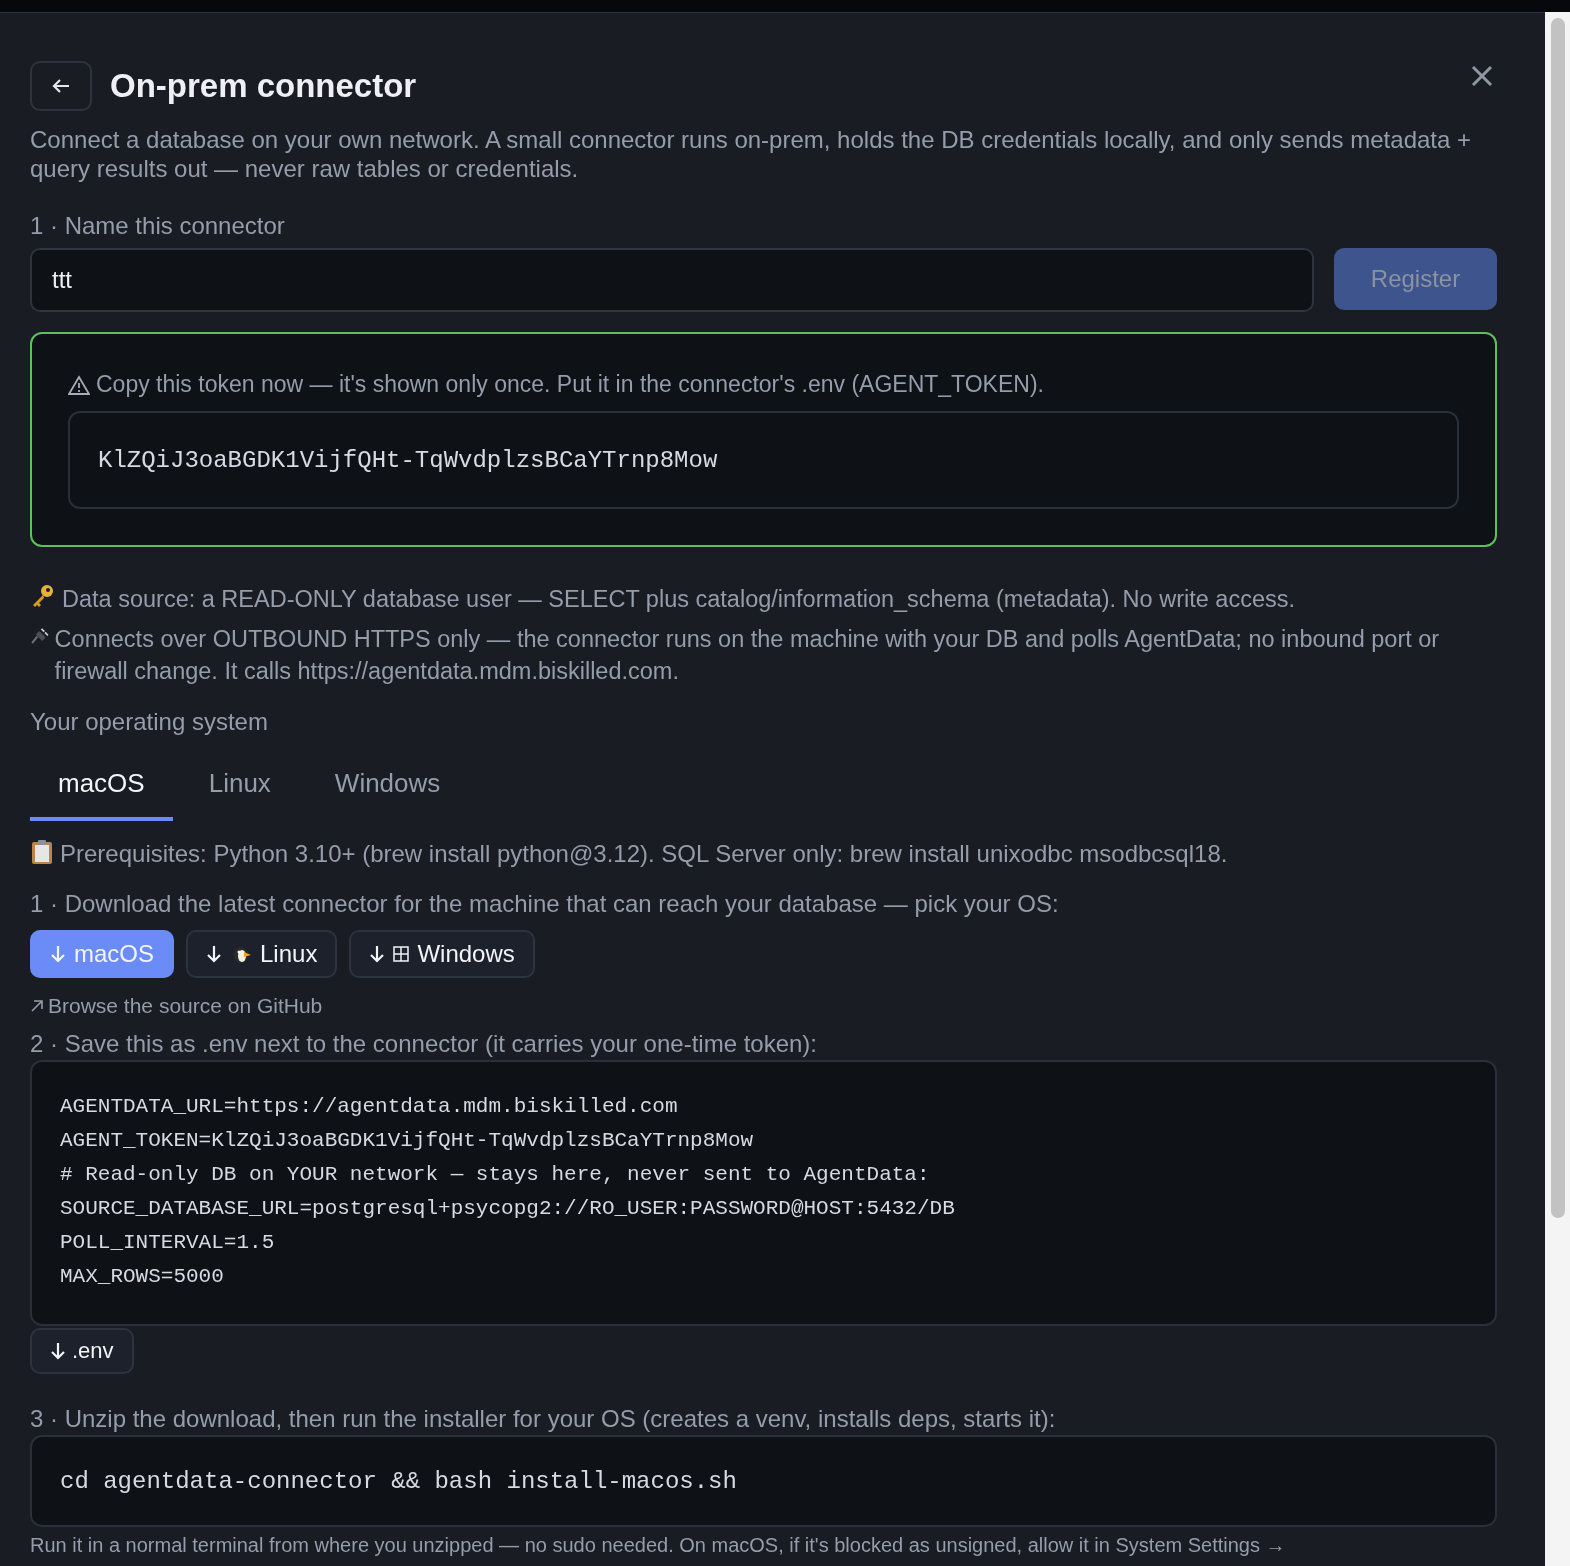 The image size is (1570, 1566). Describe the element at coordinates (424, 1043) in the screenshot. I see `step-label: 2 · Save this as .env next to the connector (it carries your one-time token):` at that location.